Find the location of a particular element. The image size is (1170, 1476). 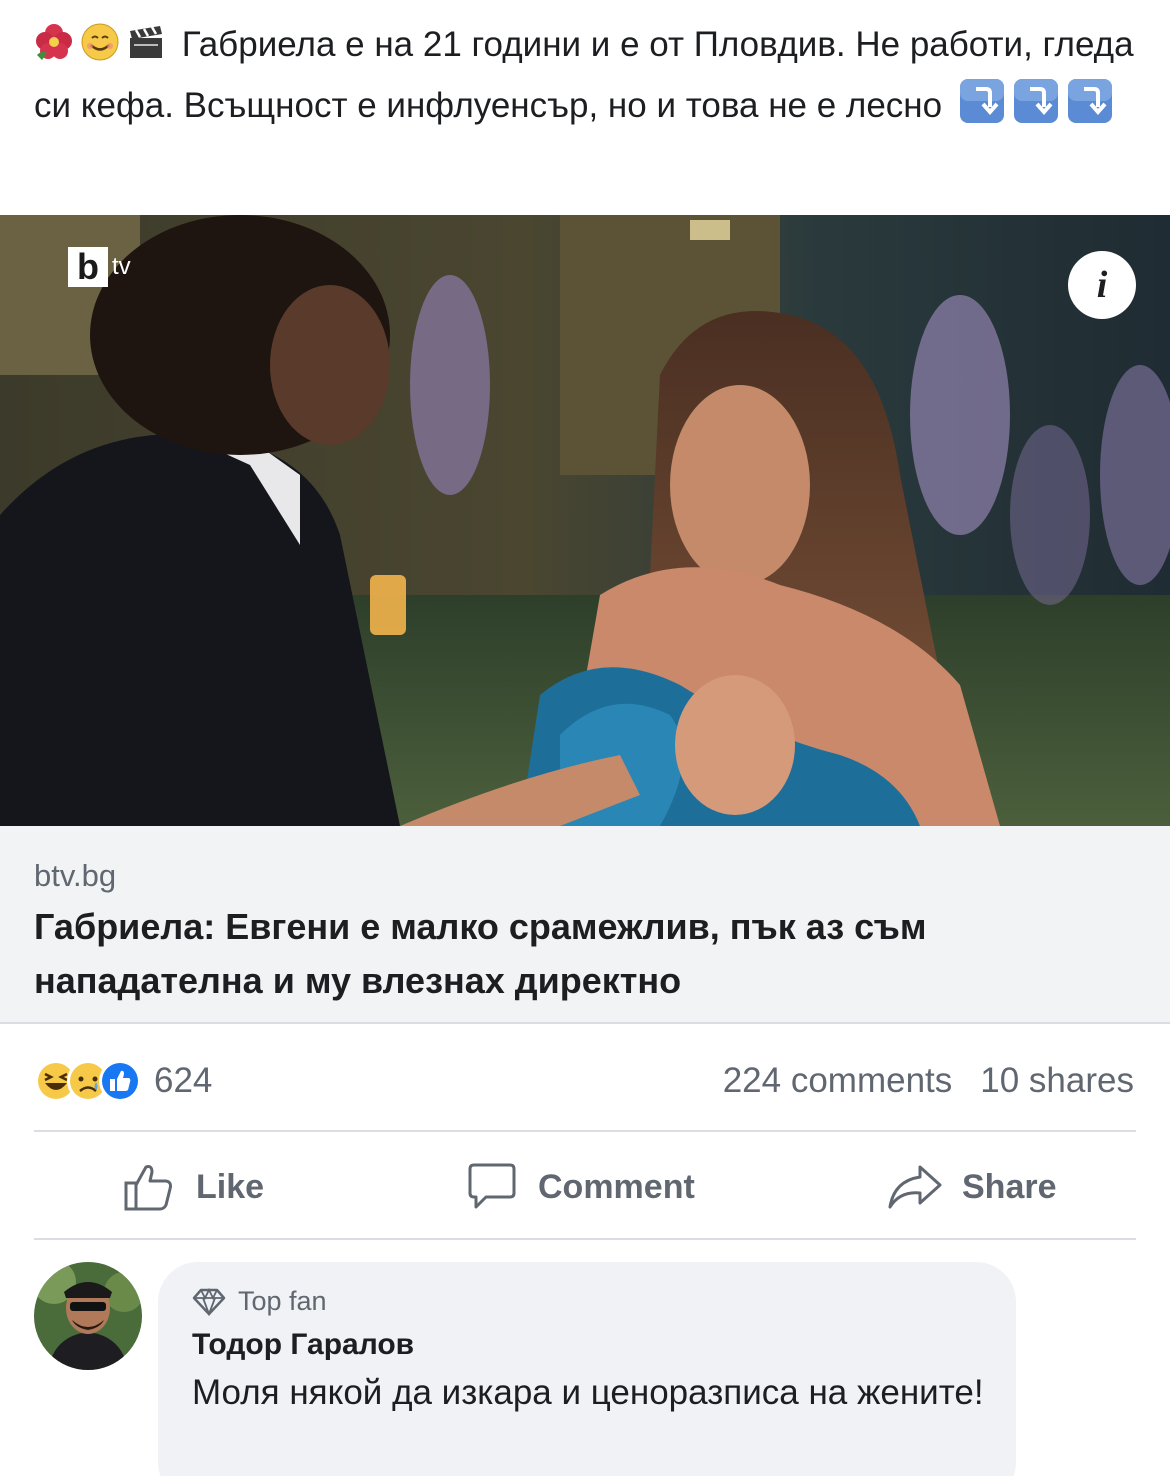

avatar is located at coordinates (88, 1316).